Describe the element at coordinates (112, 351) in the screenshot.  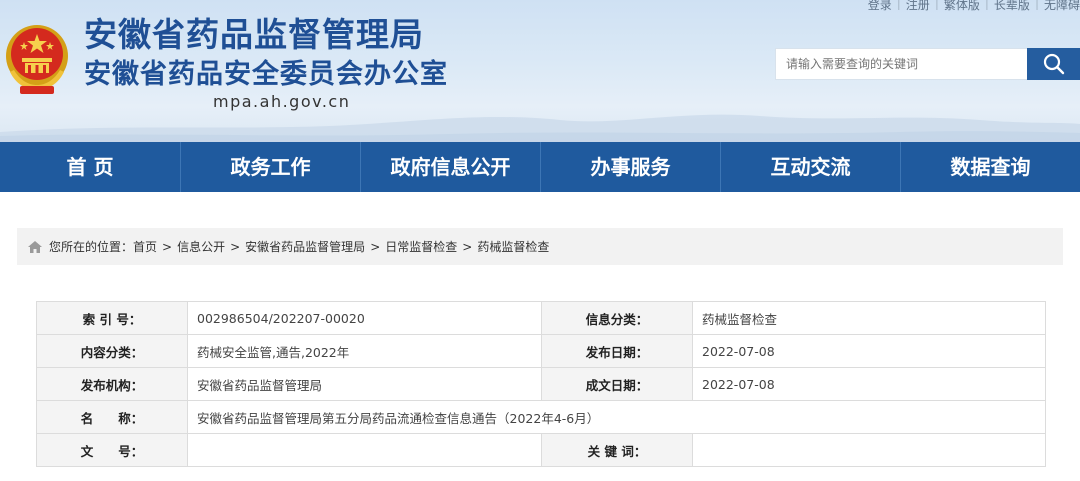
I see `content-type-label: 内容分类：` at that location.